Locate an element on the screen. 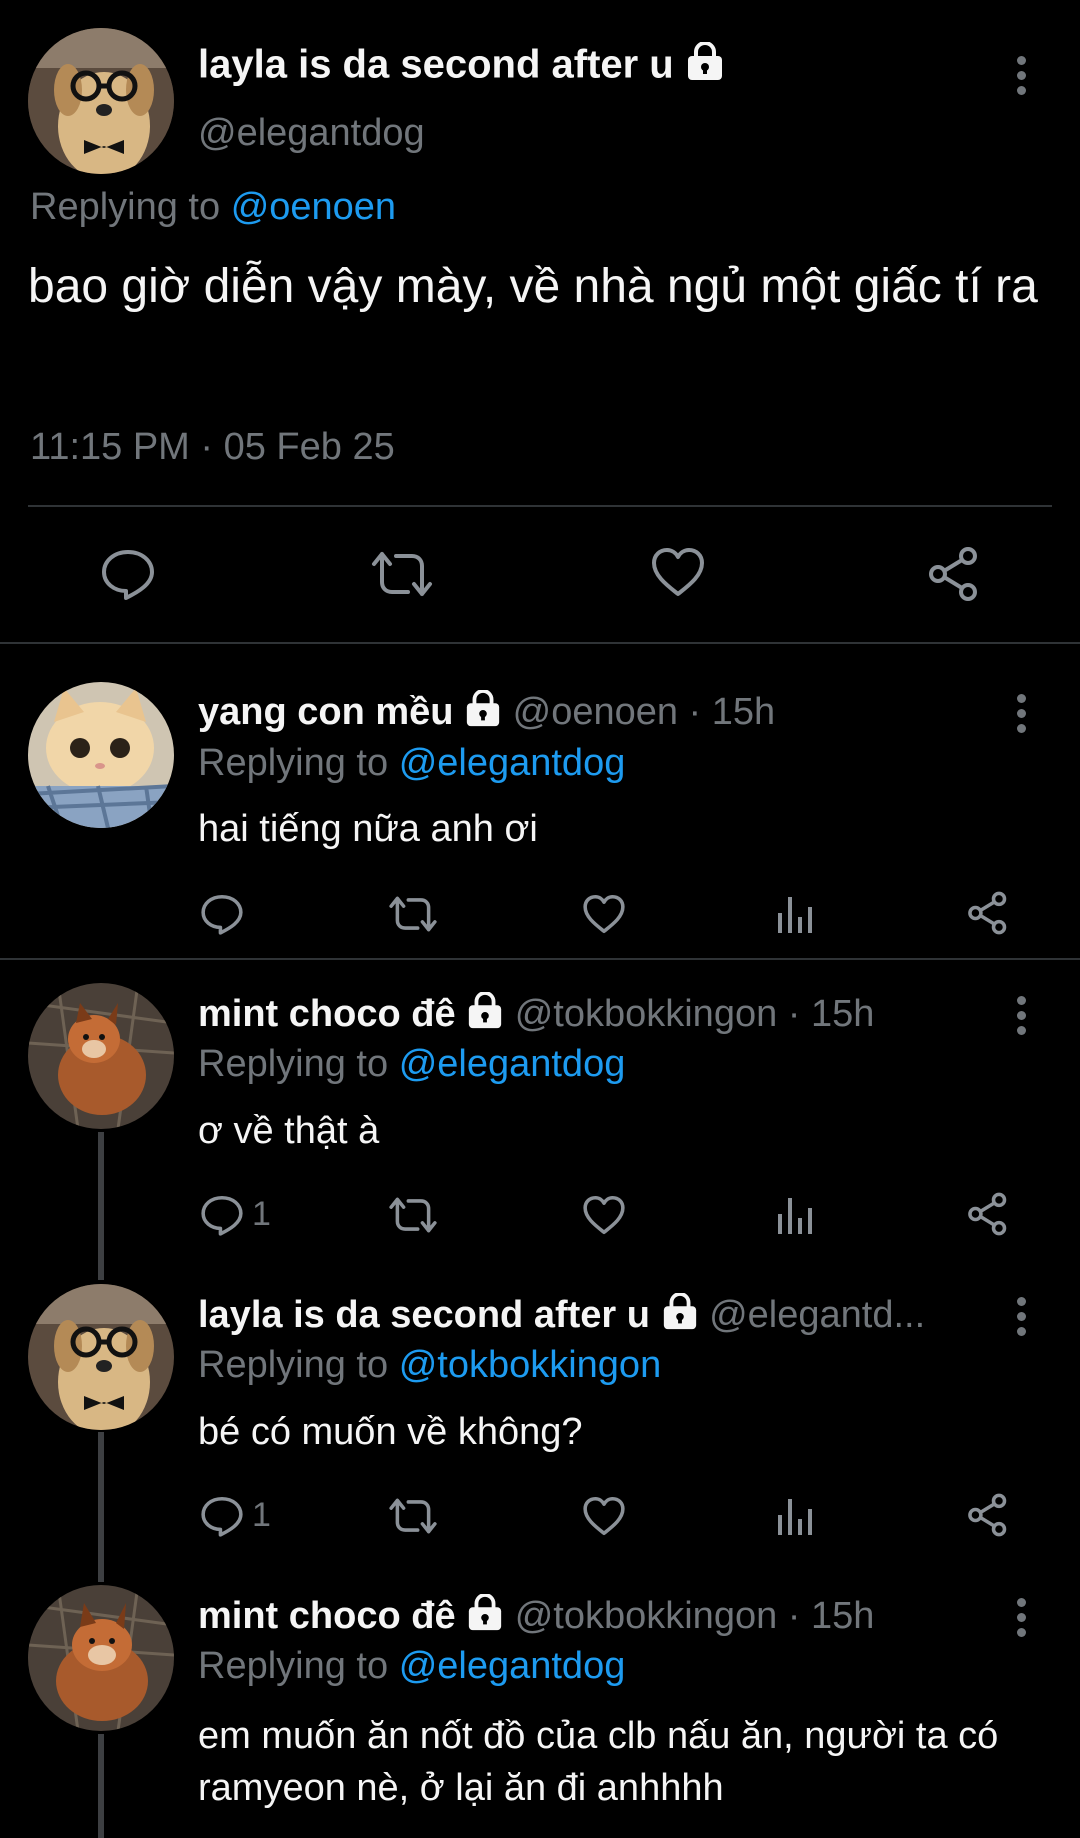  timestamp: 11:15 PM · 05 Feb 25 is located at coordinates (212, 447).